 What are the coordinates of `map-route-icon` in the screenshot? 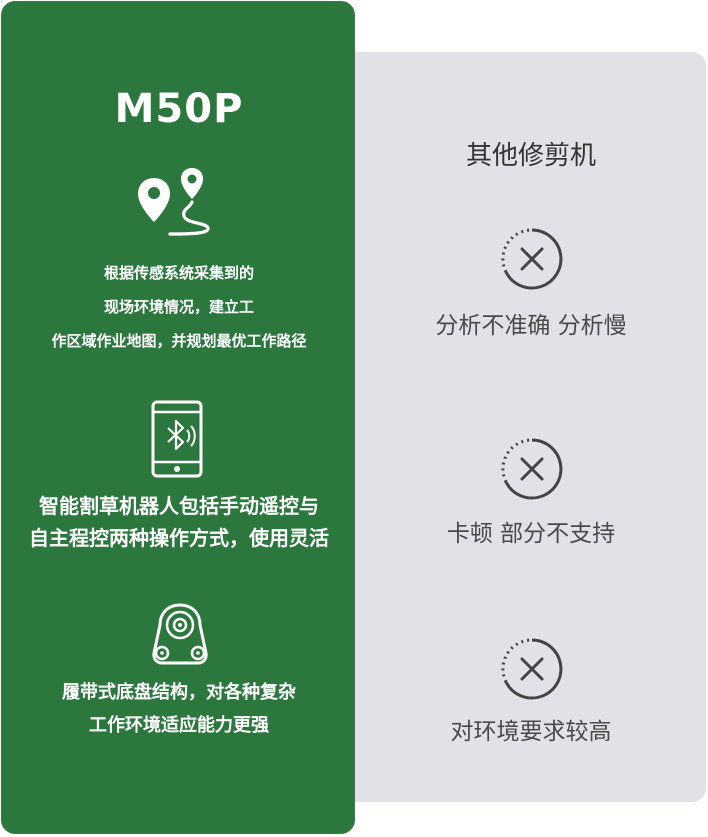 It's located at (178, 201).